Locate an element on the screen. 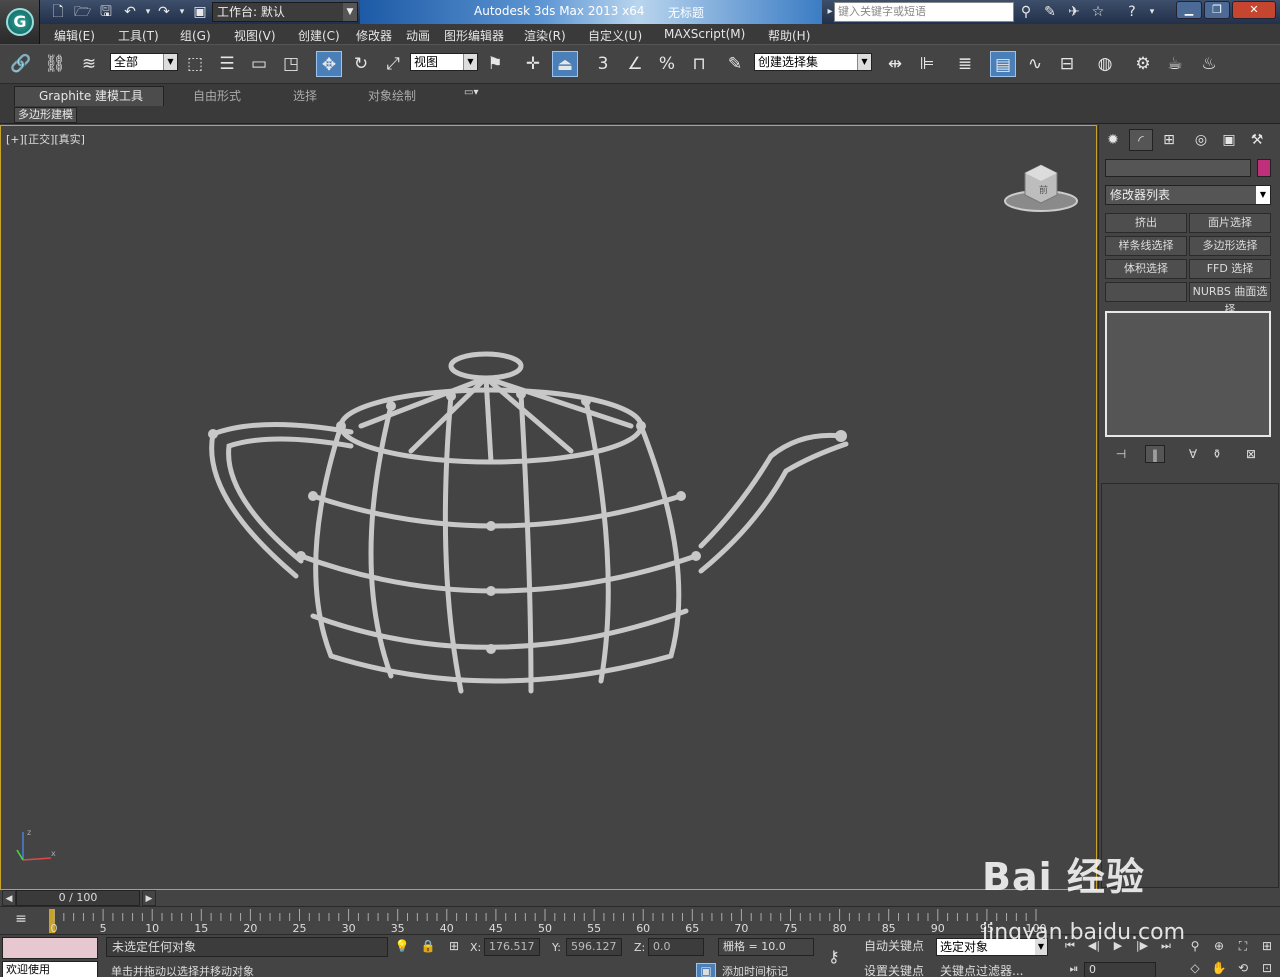  poly-select-button: 多边形选择 is located at coordinates (1230, 246).